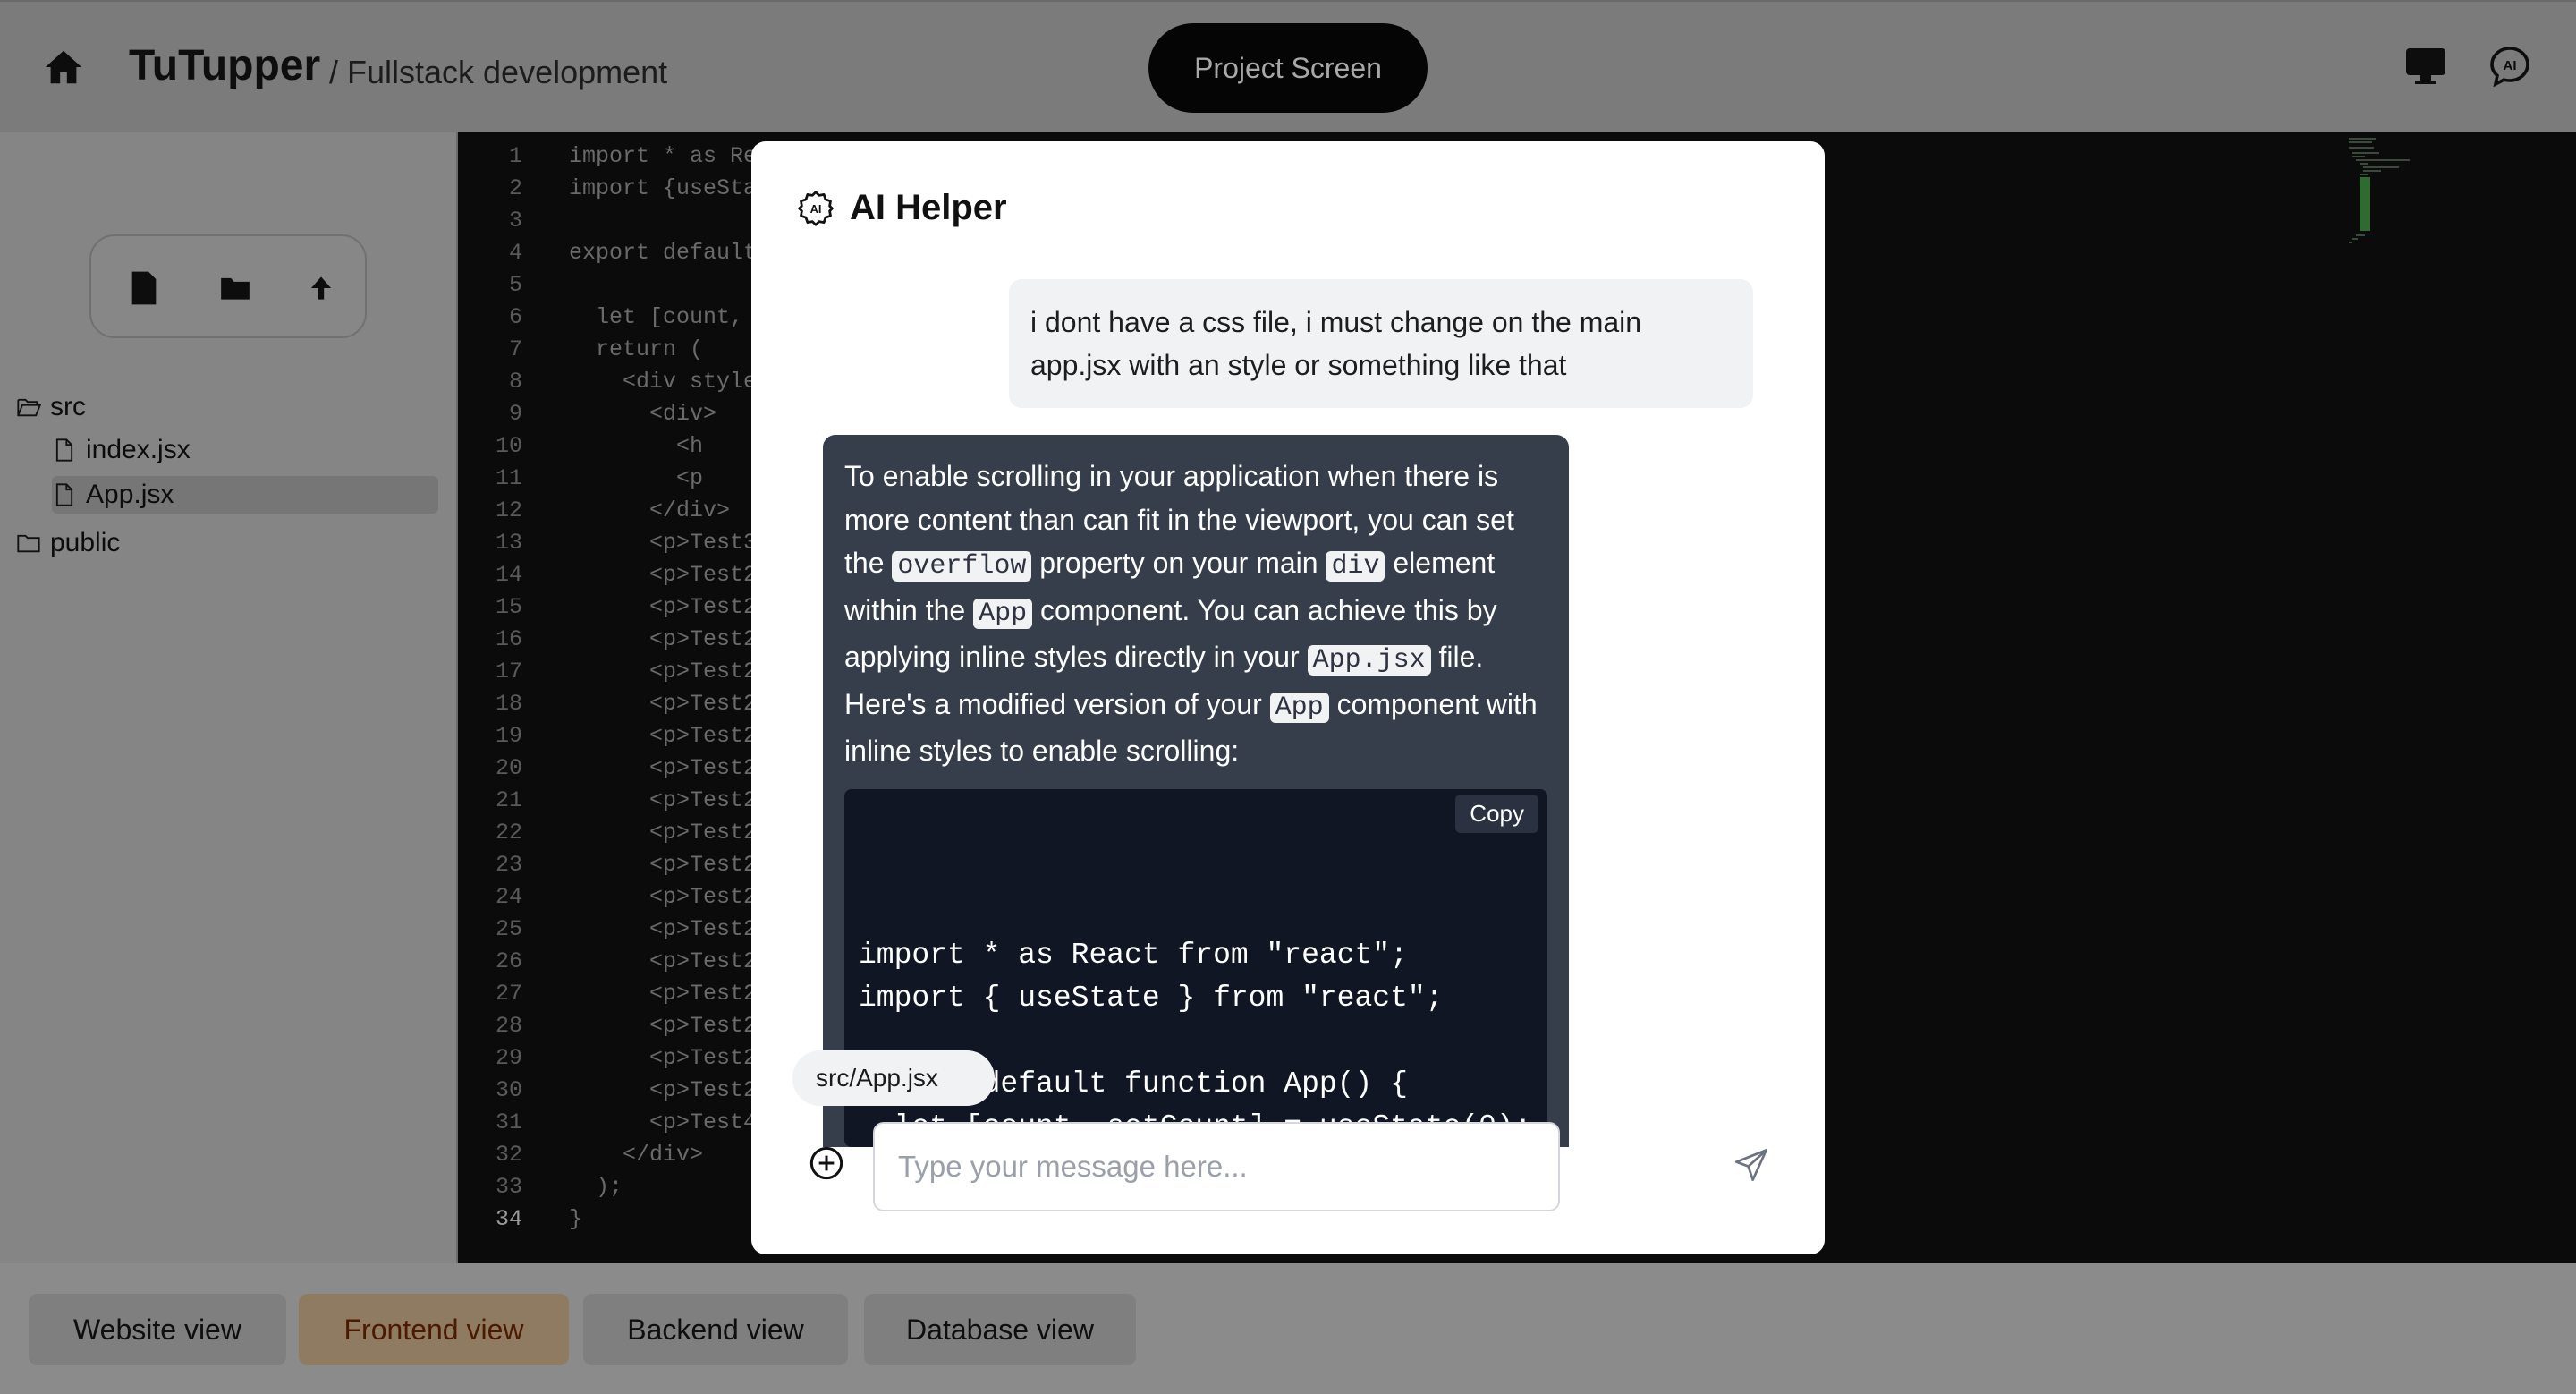 The height and width of the screenshot is (1394, 2576). I want to click on code-line: <p>Test4, so click(663, 1122).